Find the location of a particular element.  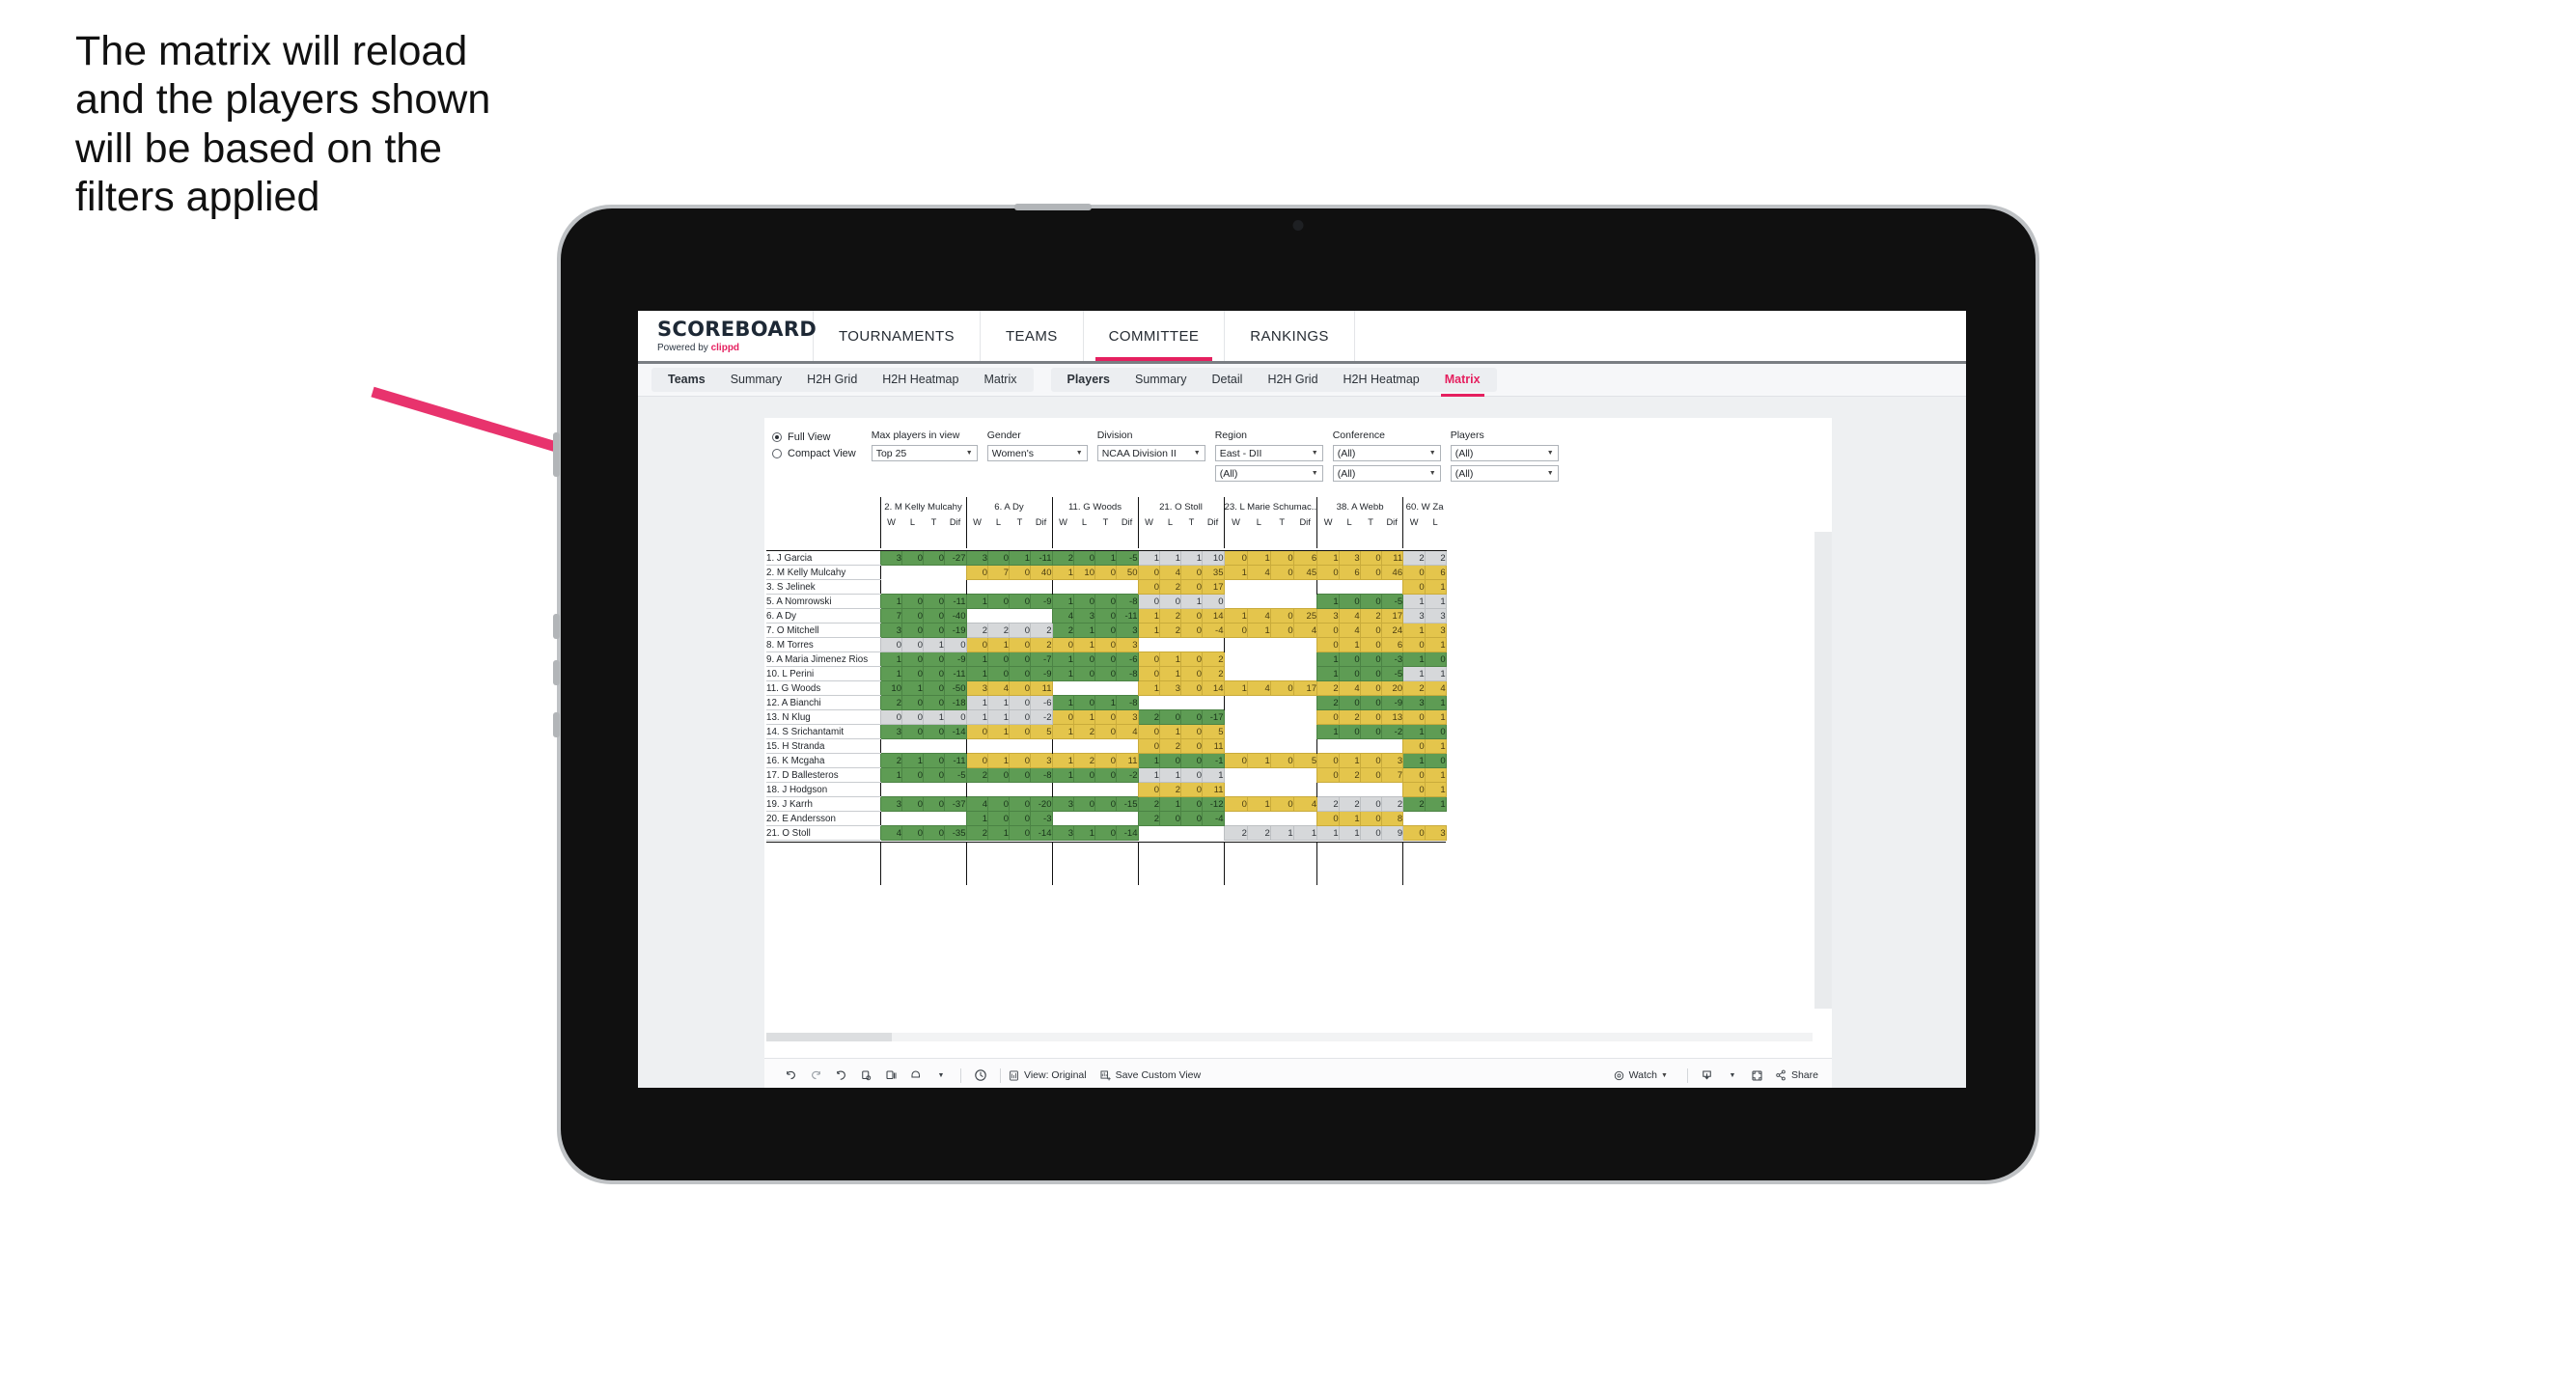

matrix-subheader-w: W is located at coordinates (1414, 520).